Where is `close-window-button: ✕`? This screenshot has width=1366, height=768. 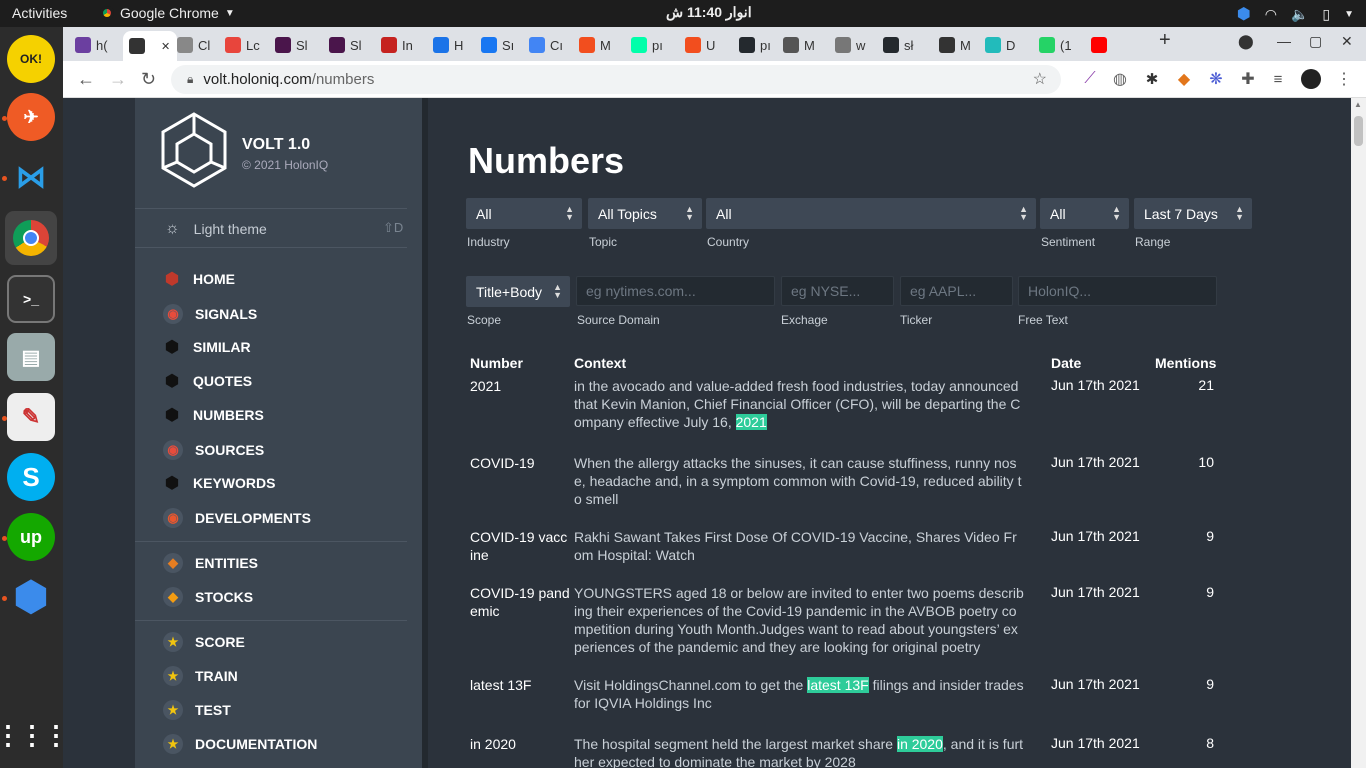 close-window-button: ✕ is located at coordinates (1347, 41).